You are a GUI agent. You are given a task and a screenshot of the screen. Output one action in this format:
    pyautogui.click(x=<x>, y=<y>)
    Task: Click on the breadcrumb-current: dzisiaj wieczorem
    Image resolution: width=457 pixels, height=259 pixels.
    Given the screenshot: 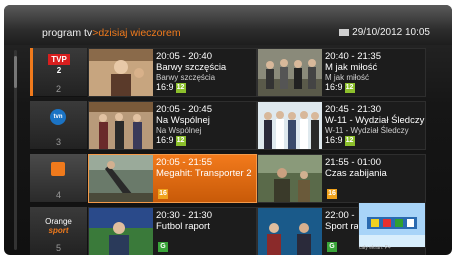 What is the action you would take?
    pyautogui.click(x=139, y=33)
    